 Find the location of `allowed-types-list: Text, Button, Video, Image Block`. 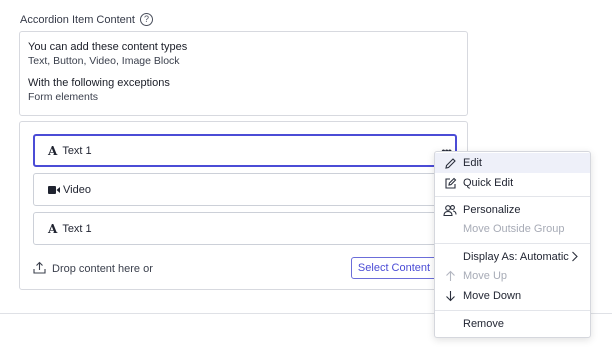

allowed-types-list: Text, Button, Video, Image Block is located at coordinates (104, 61).